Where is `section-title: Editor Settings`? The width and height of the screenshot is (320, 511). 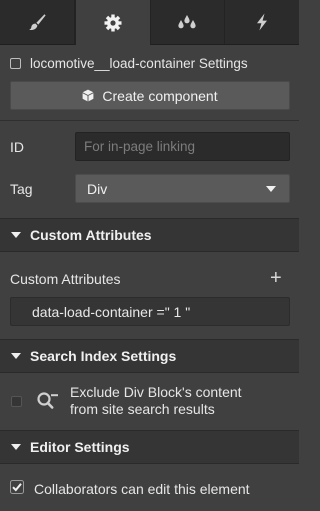 section-title: Editor Settings is located at coordinates (80, 447).